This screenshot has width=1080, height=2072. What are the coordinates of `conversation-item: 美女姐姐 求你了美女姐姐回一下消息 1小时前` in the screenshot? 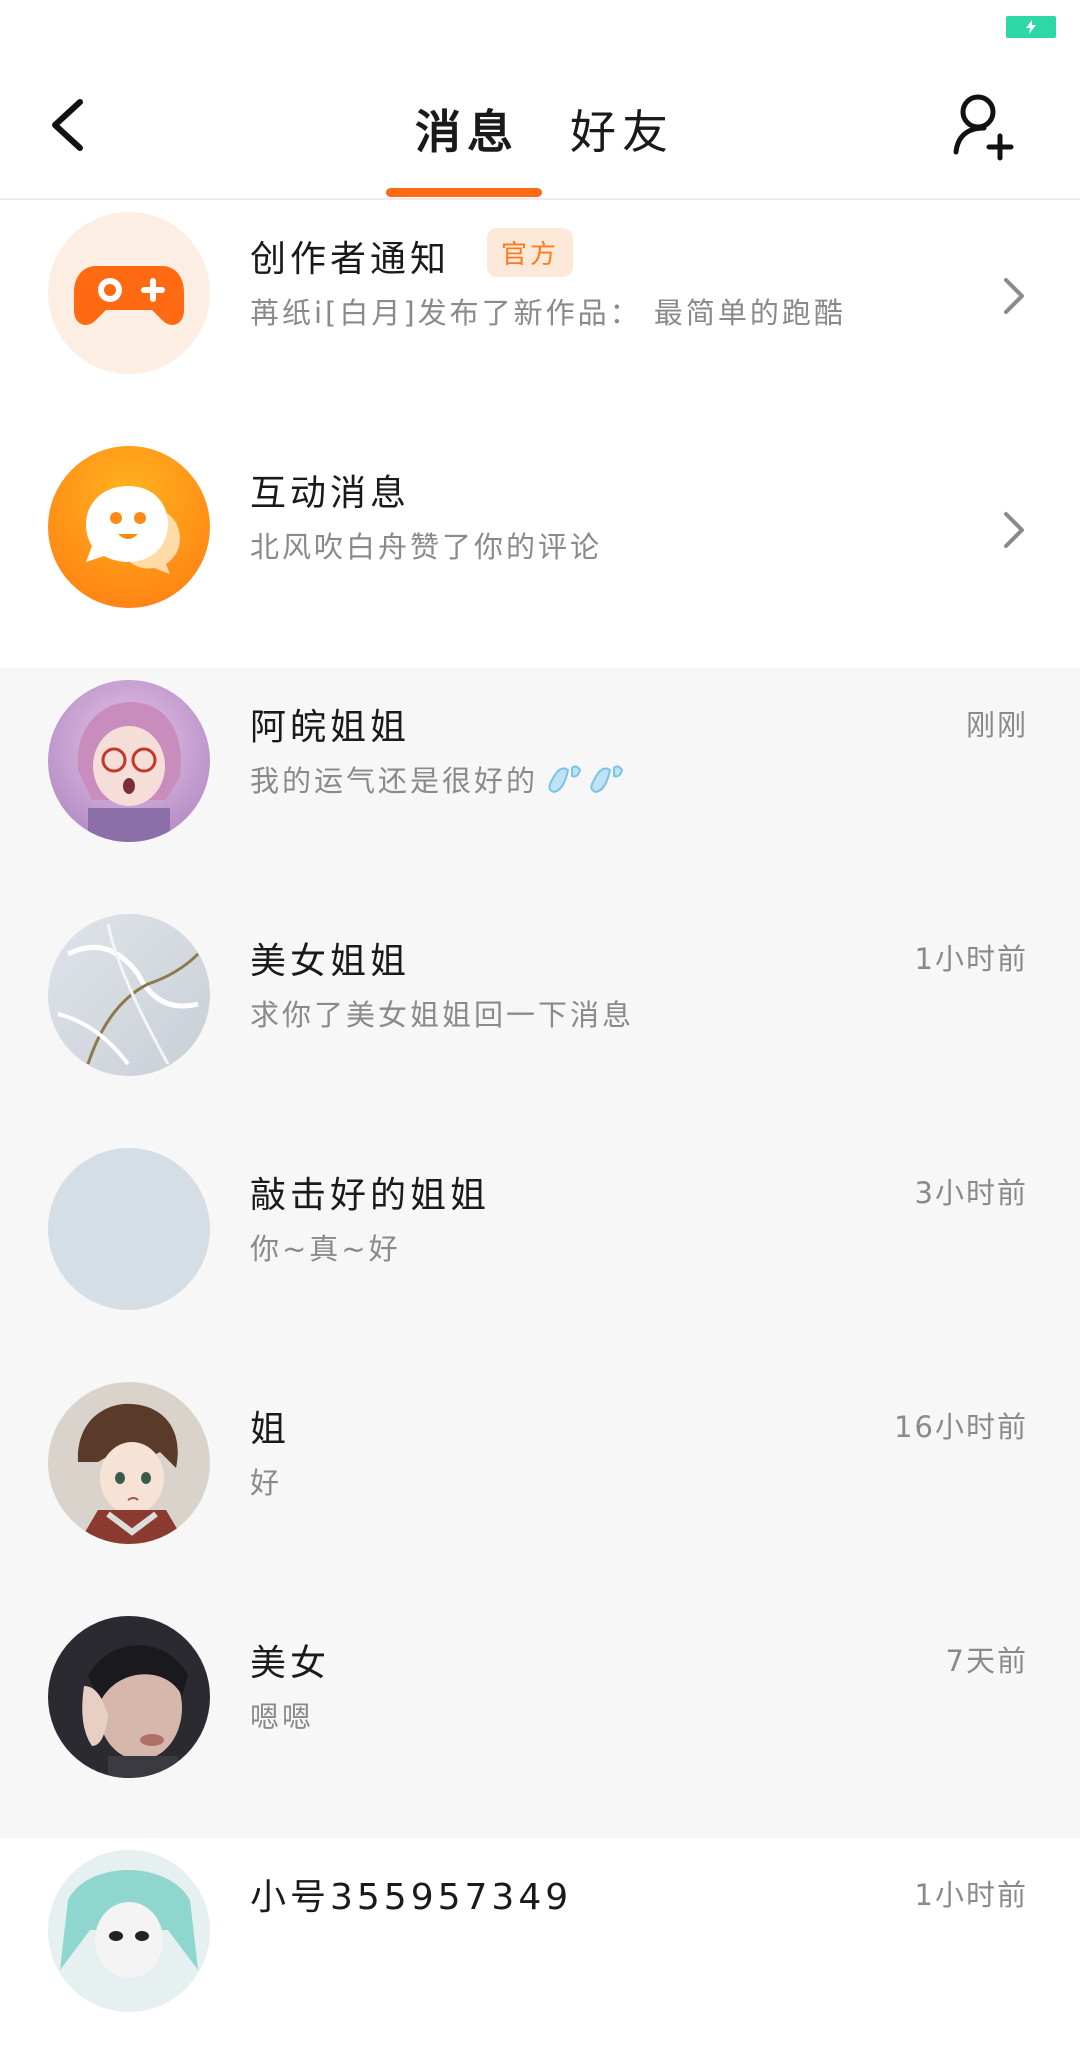 It's located at (540, 1019).